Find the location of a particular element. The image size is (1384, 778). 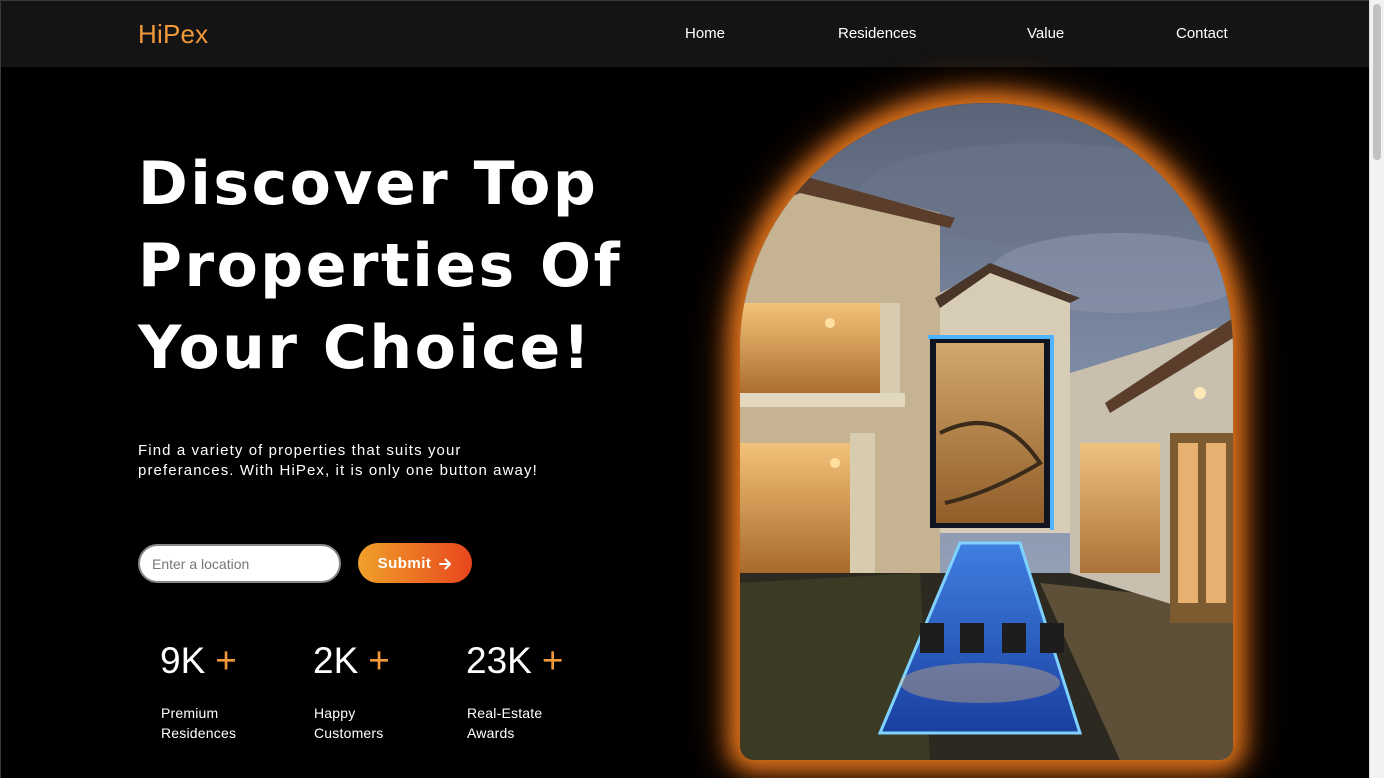

nav-residences: Residences is located at coordinates (877, 33).